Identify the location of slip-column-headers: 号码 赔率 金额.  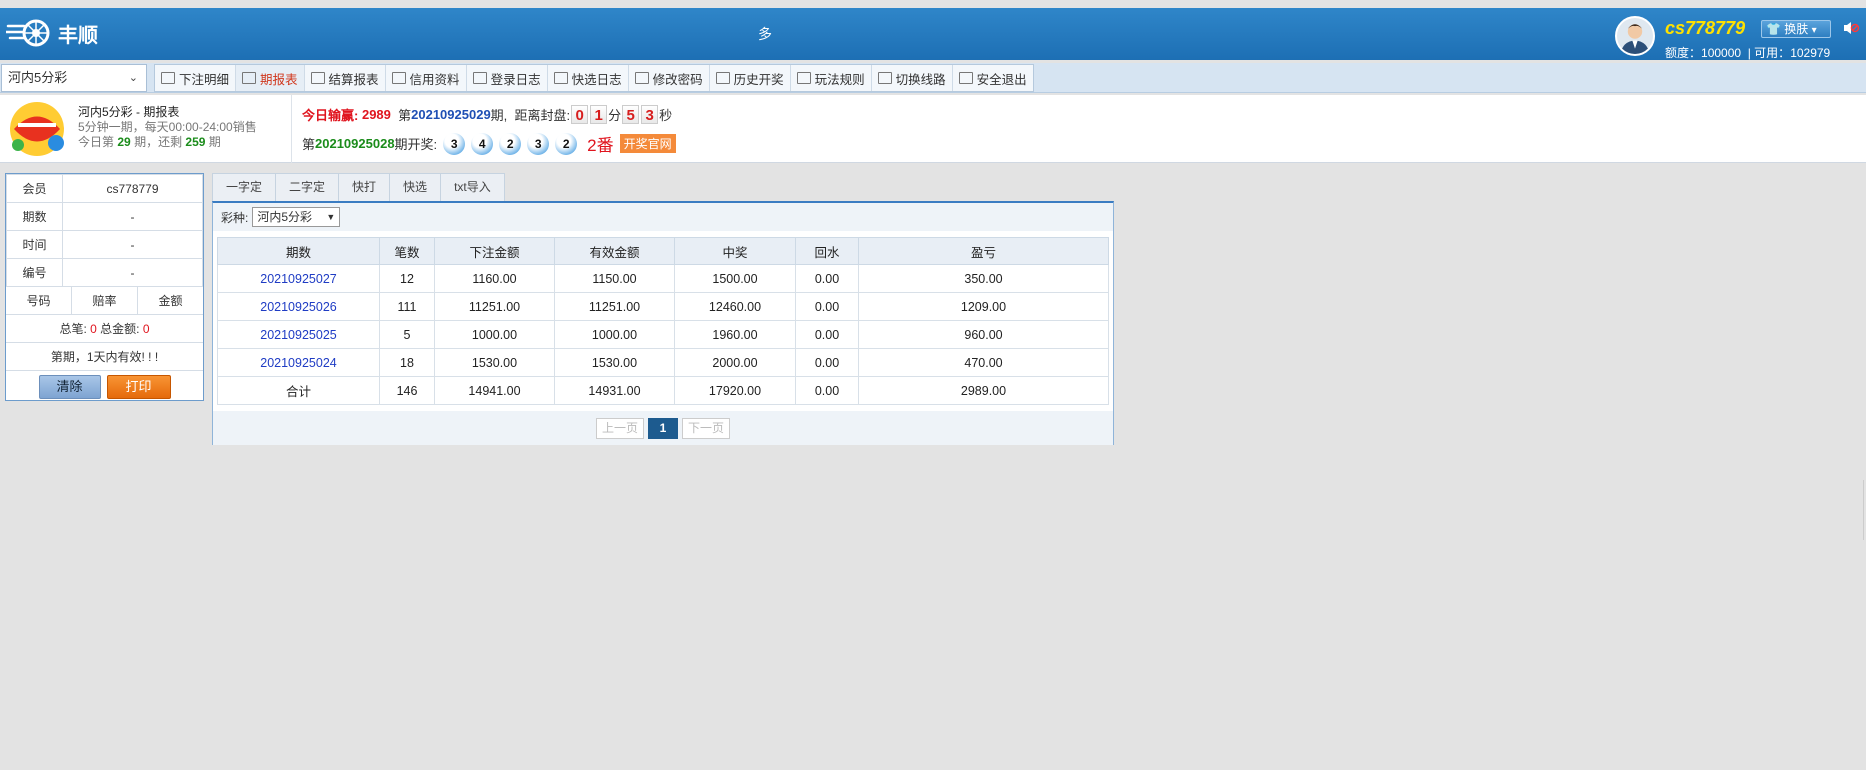
(104, 301).